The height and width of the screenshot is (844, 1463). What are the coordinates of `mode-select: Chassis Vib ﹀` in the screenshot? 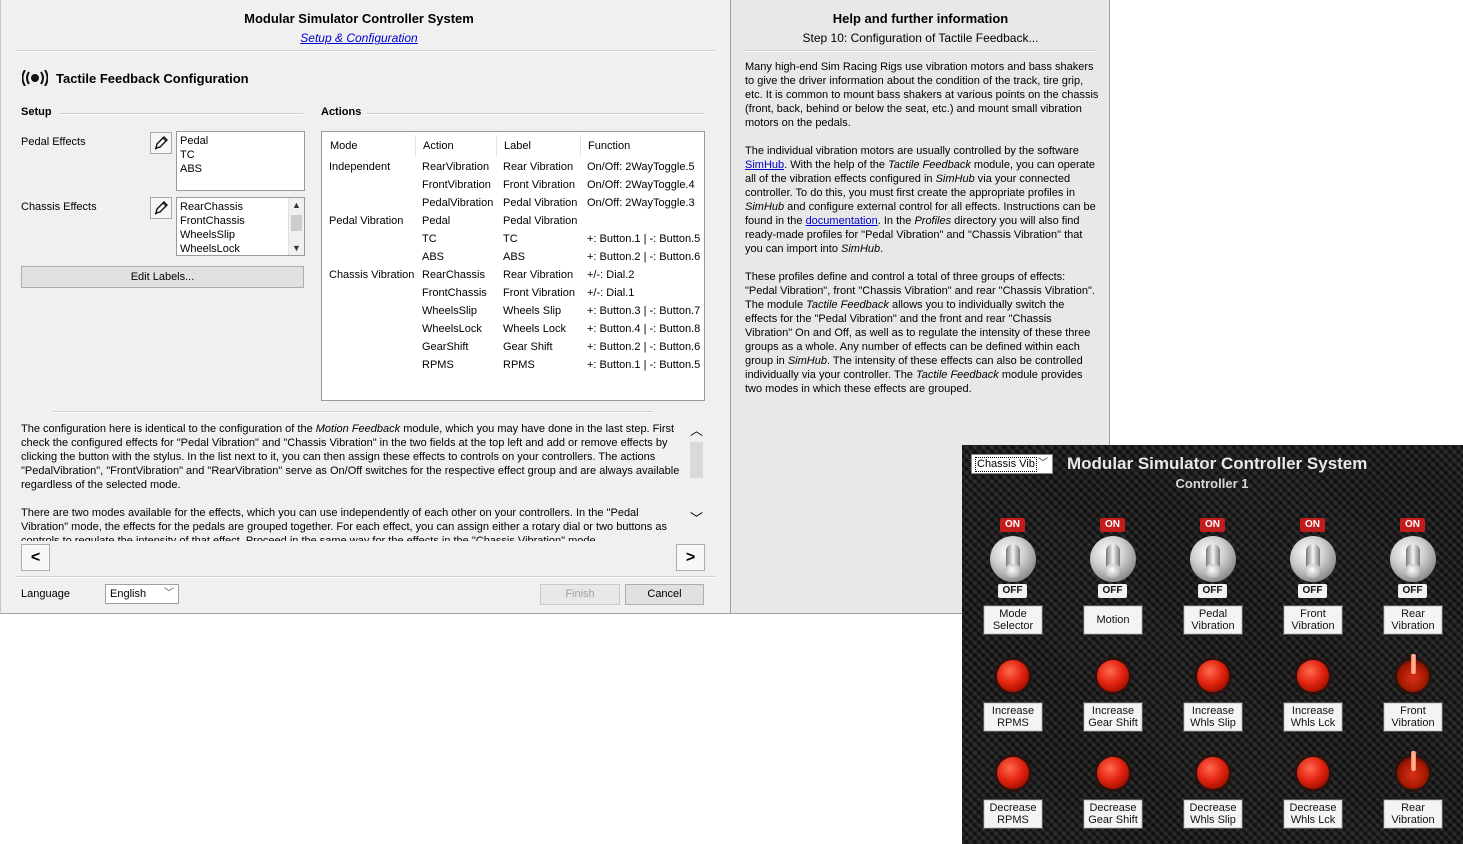 It's located at (1012, 464).